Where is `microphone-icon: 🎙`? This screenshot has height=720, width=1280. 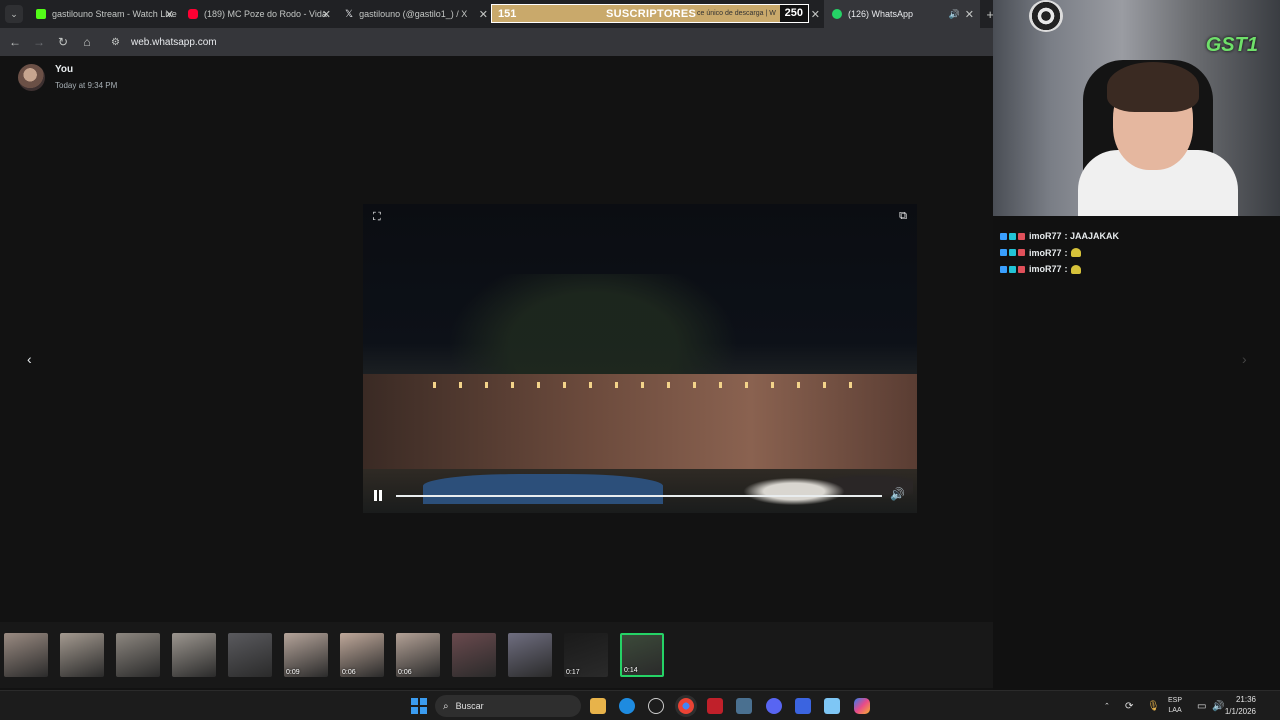
microphone-icon: 🎙 is located at coordinates (1153, 705).